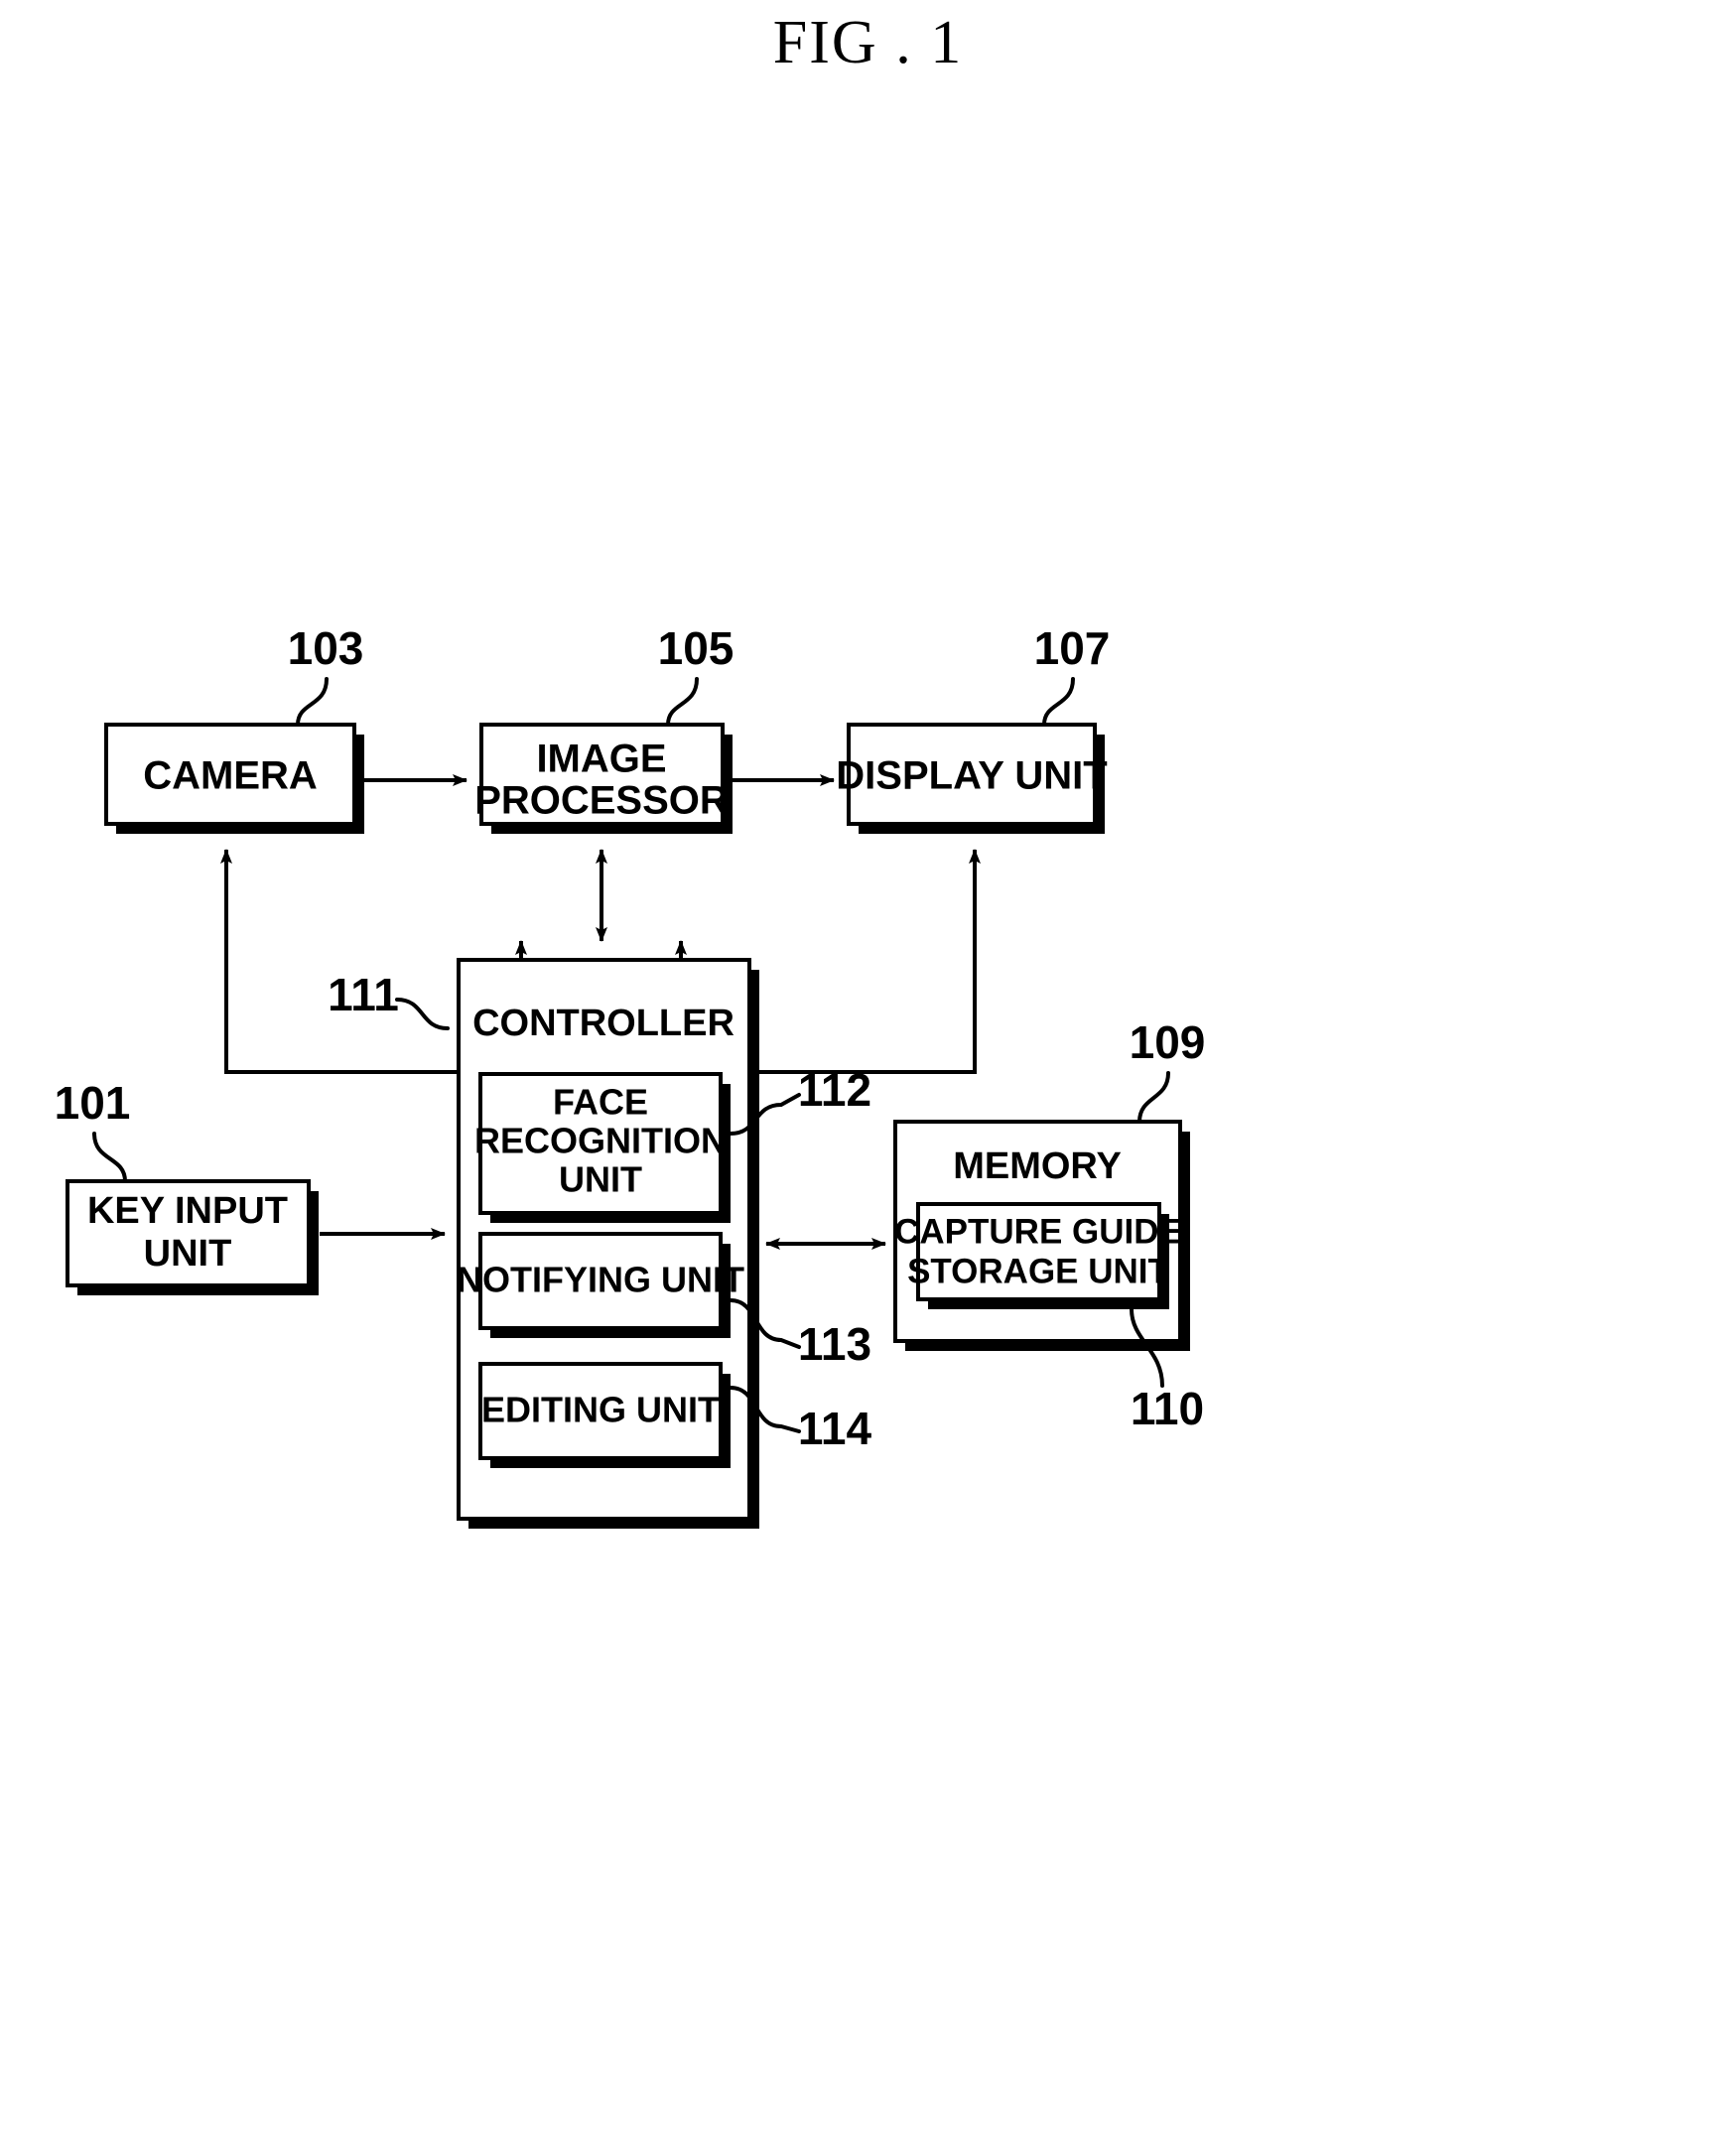  Describe the element at coordinates (230, 776) in the screenshot. I see `camera-label: CAMERA` at that location.